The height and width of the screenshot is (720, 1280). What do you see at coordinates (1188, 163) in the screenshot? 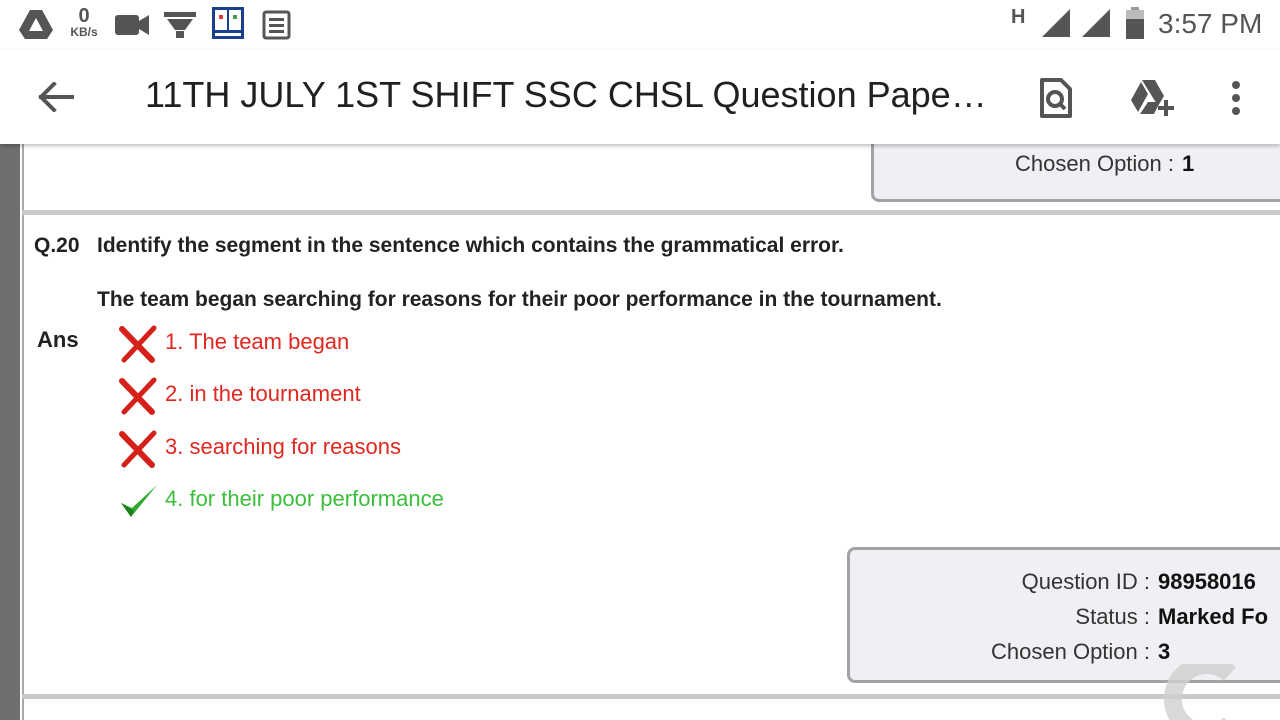
I see `chosen-option-value: 1` at bounding box center [1188, 163].